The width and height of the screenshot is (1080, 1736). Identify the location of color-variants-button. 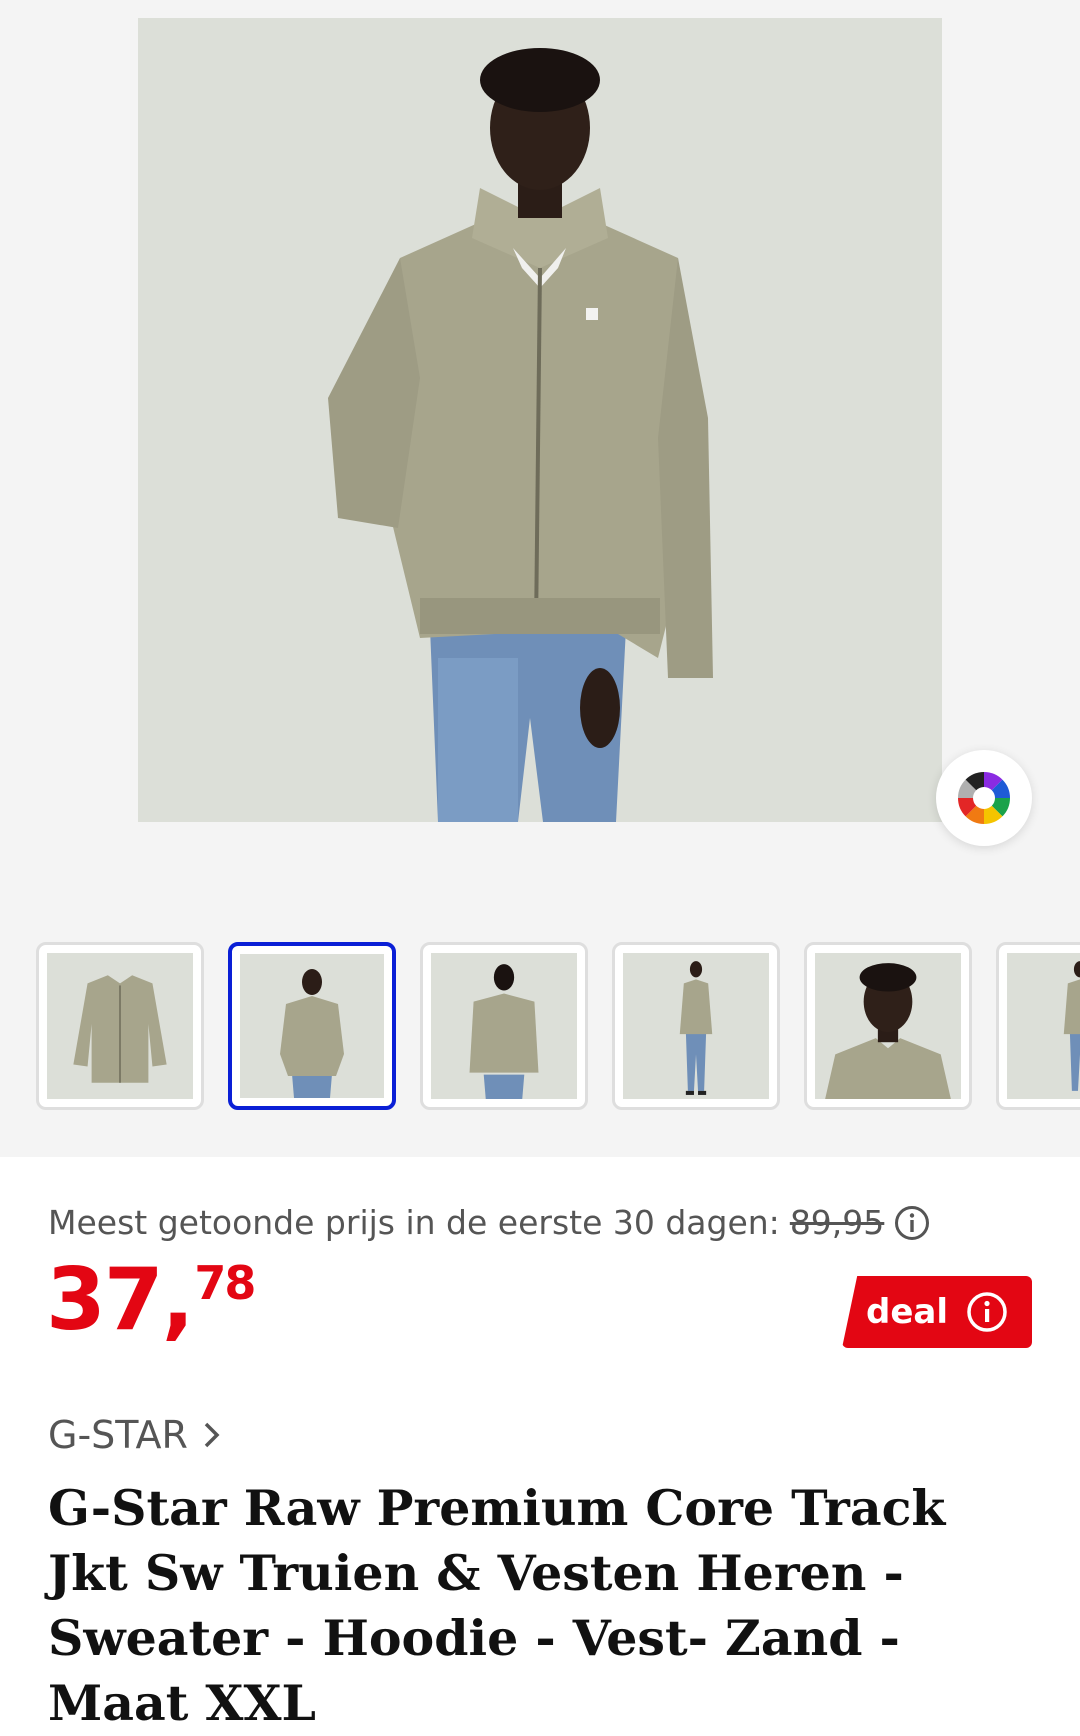
(984, 798).